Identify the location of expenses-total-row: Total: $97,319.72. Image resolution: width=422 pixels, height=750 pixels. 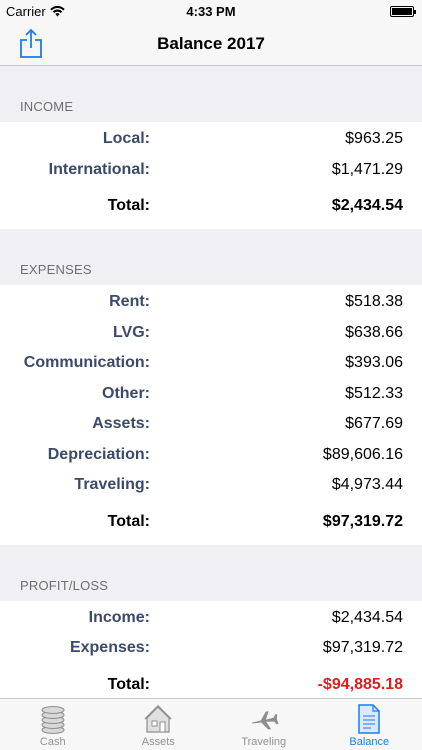
(211, 520).